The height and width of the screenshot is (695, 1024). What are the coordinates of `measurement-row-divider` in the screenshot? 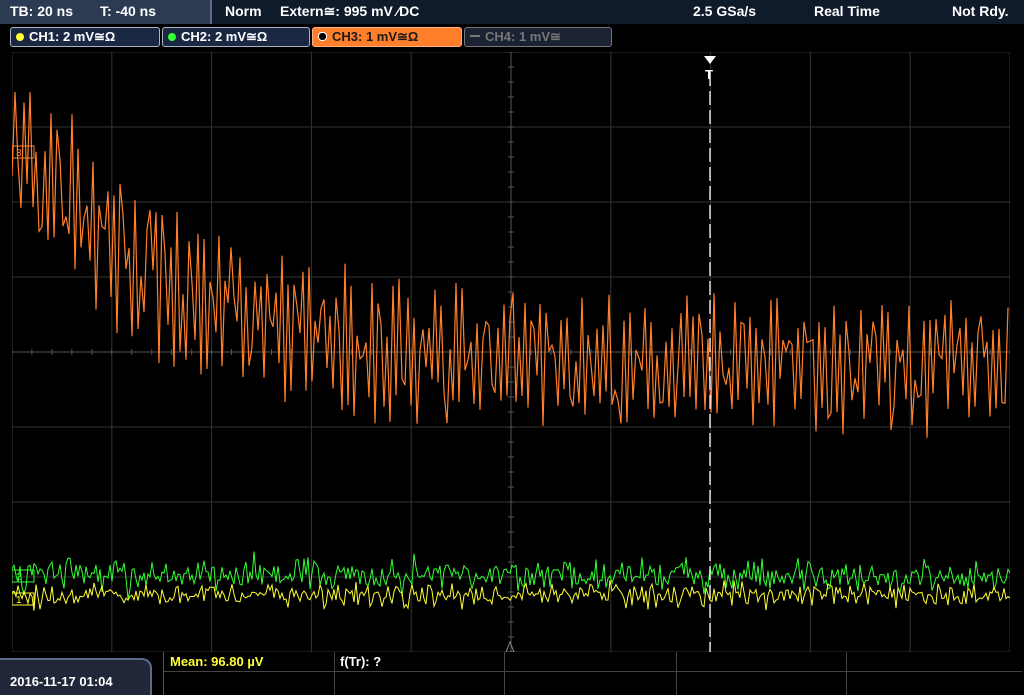 It's located at (593, 671).